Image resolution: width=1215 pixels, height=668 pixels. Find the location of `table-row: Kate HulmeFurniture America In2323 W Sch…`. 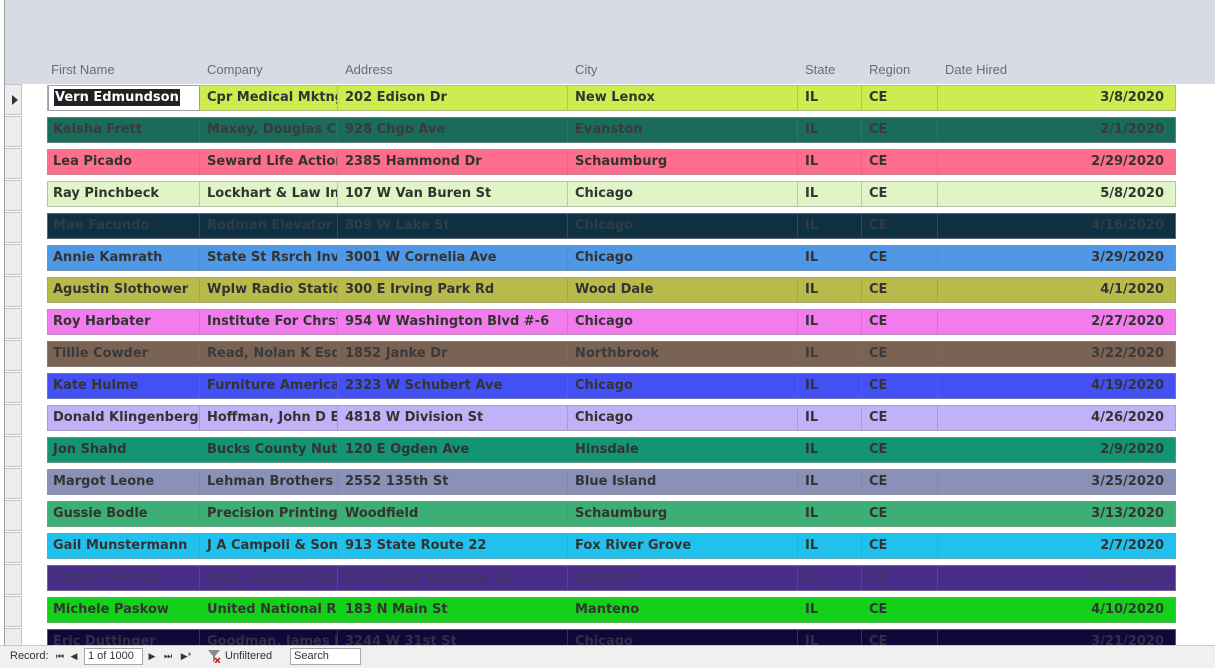

table-row: Kate HulmeFurniture America In2323 W Sch… is located at coordinates (611, 386).